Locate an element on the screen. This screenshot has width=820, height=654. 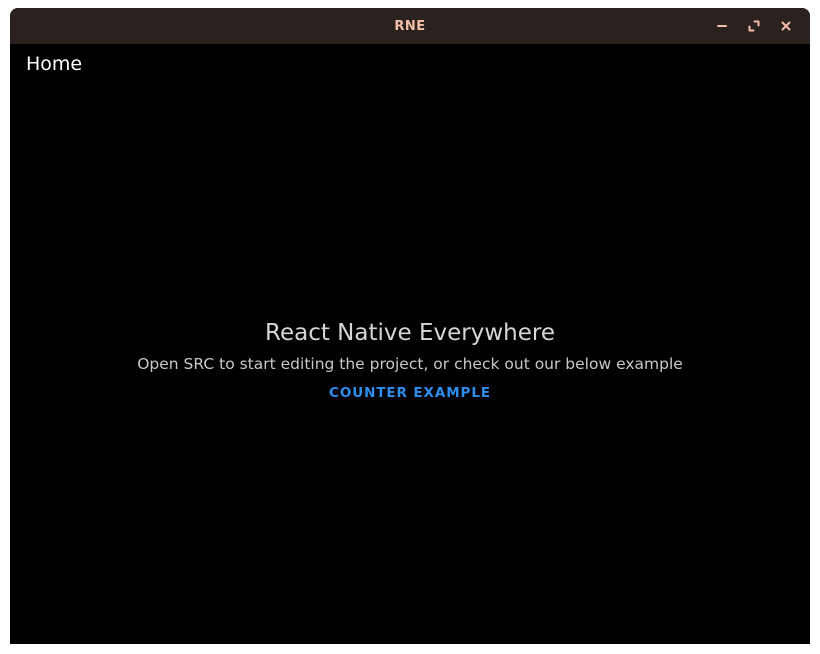
close-icon is located at coordinates (786, 26).